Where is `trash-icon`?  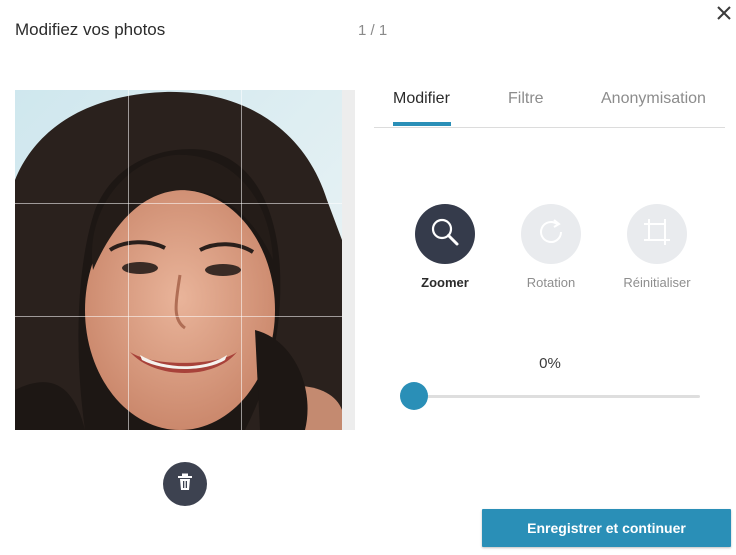
trash-icon is located at coordinates (185, 484).